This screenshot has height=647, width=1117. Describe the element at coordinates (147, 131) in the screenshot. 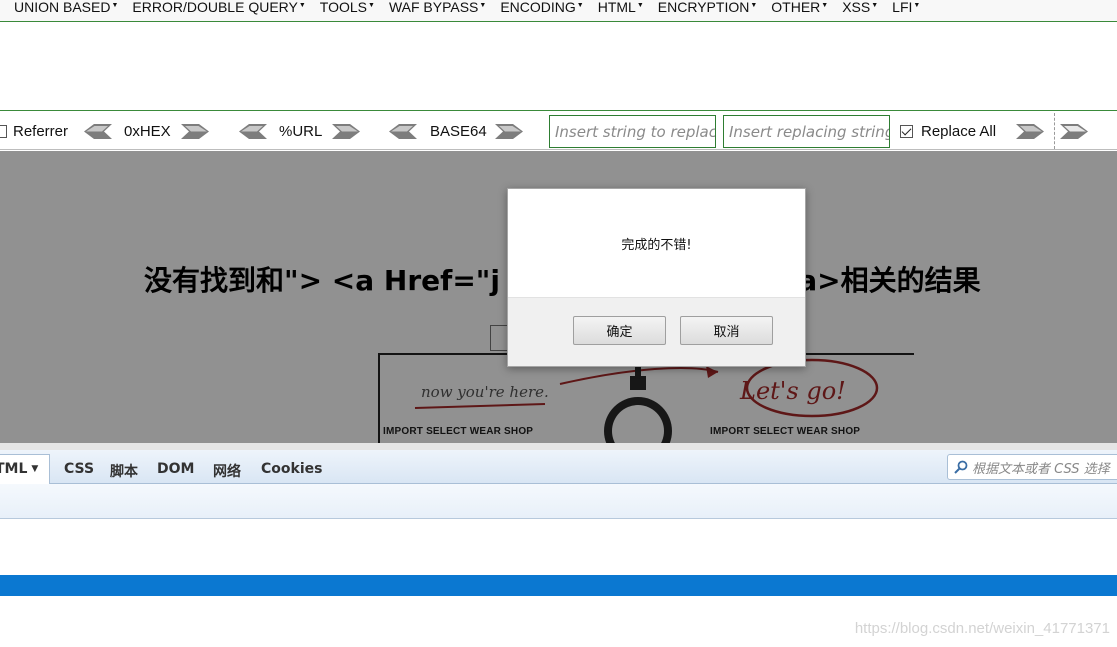

I see `hex-label: 0xHEX` at that location.